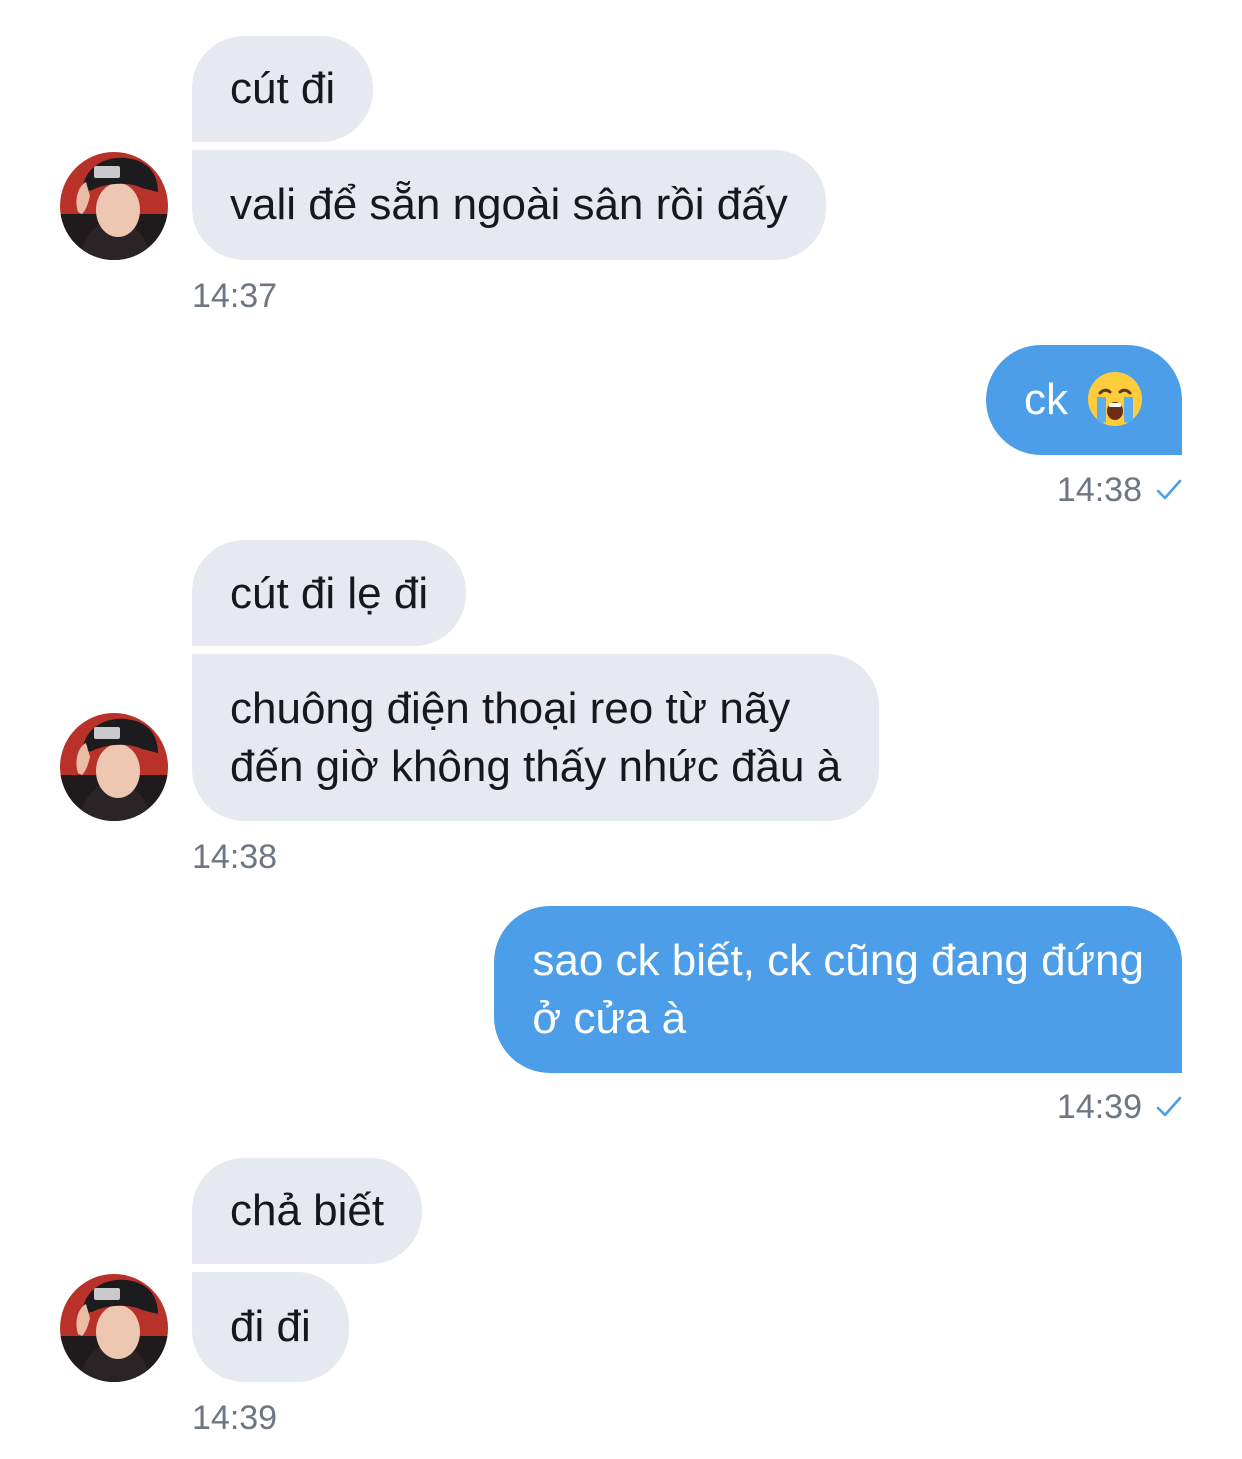 The image size is (1242, 1459). What do you see at coordinates (838, 960) in the screenshot?
I see `message-text-line: sao ck biết, ck cũng đang đứng` at bounding box center [838, 960].